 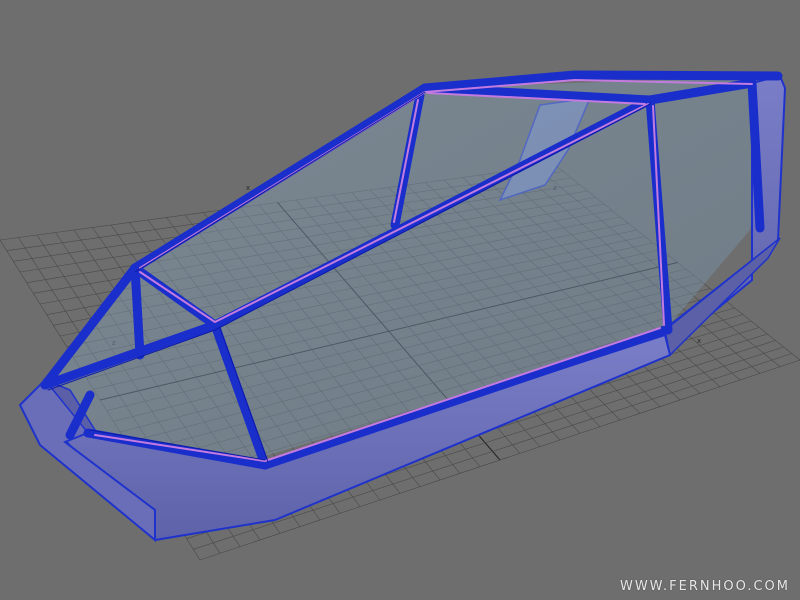 What do you see at coordinates (248, 188) in the screenshot?
I see `axis-label-x-left: x` at bounding box center [248, 188].